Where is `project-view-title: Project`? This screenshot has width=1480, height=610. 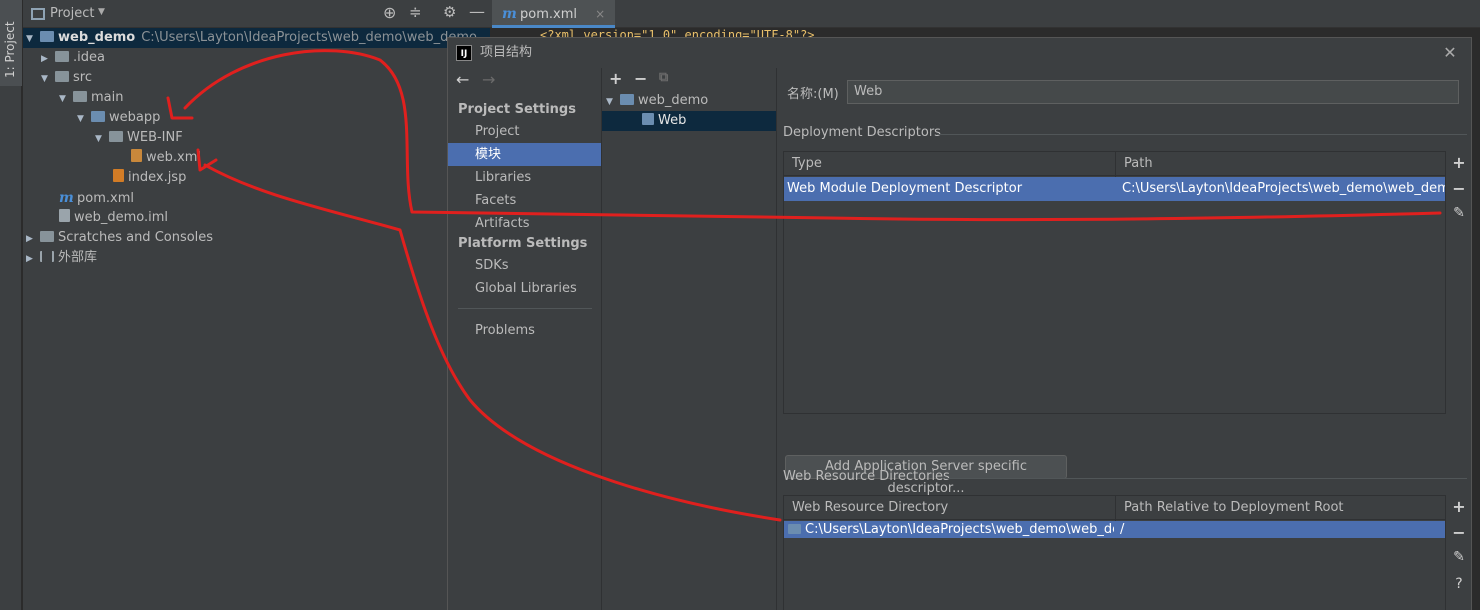
project-view-title: Project is located at coordinates (72, 13).